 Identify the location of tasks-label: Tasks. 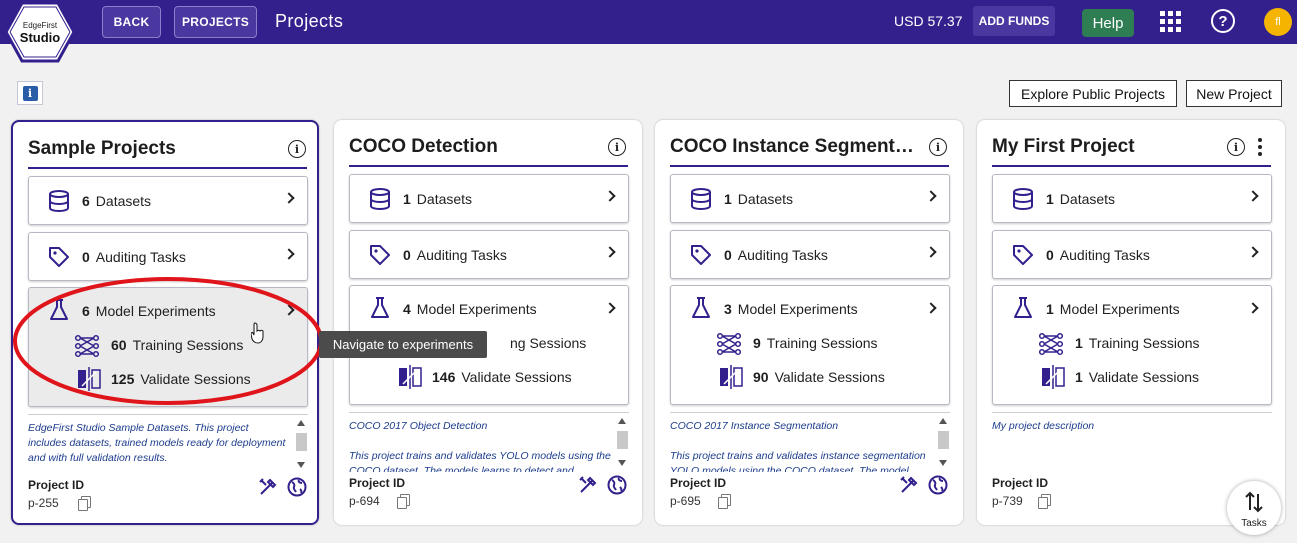
(1254, 523).